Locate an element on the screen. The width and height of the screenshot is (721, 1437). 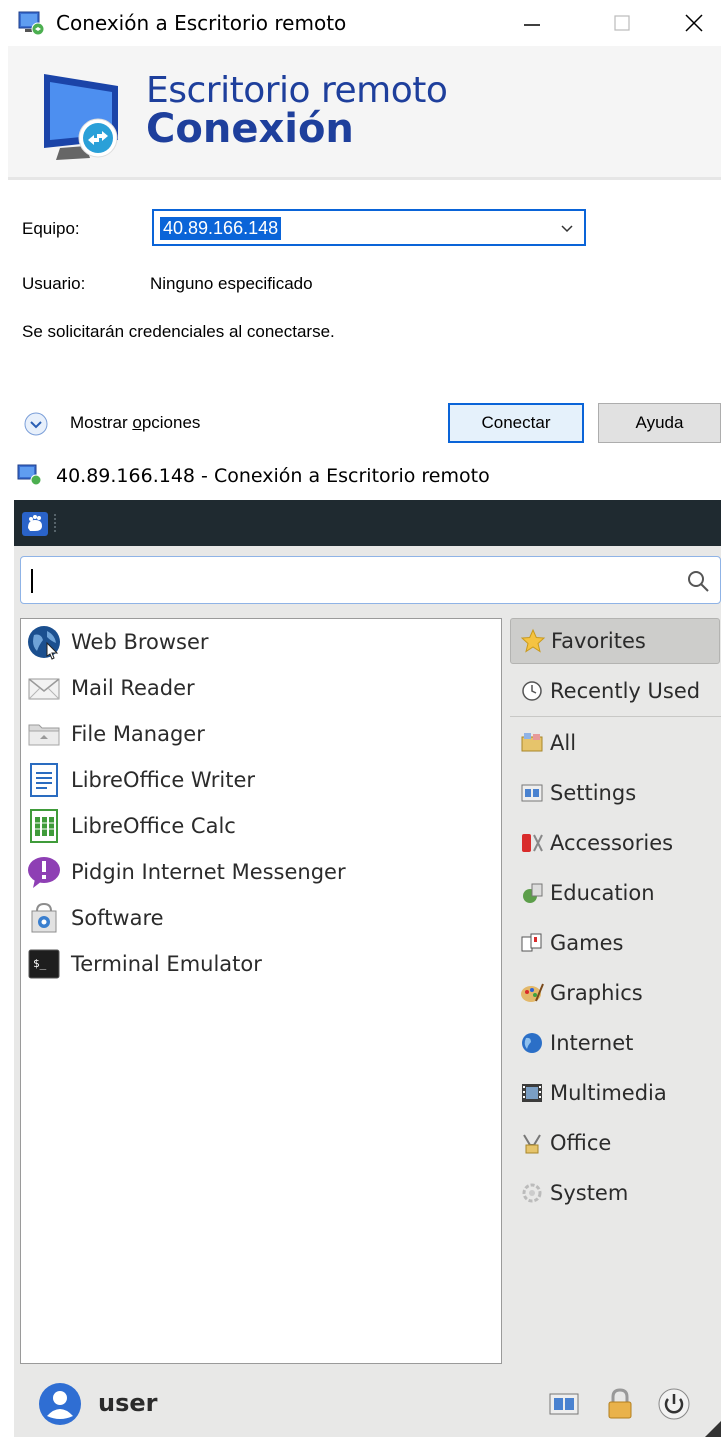
help-button: Ayuda is located at coordinates (659, 423).